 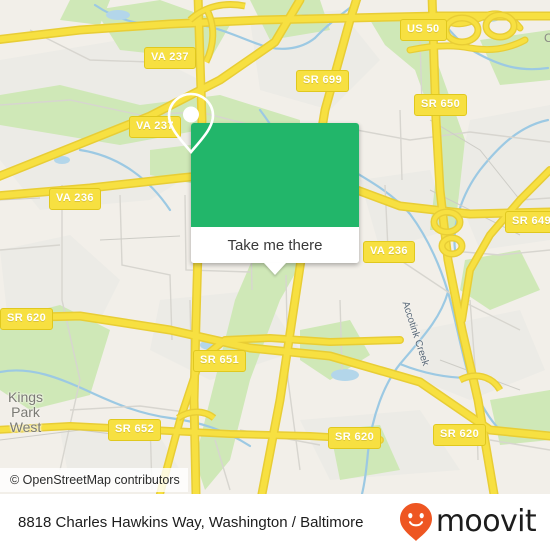 I want to click on location-callout: Take me there, so click(x=263, y=183).